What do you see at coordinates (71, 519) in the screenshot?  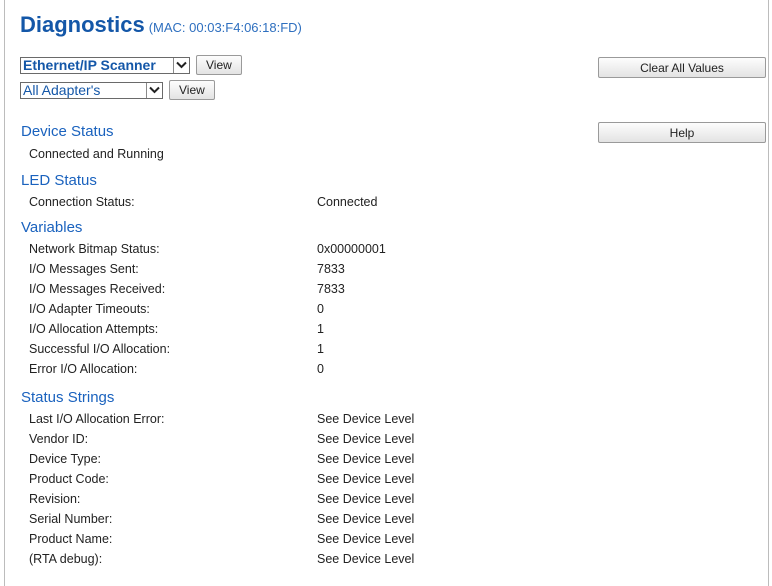 I see `row-label: Serial Number:` at bounding box center [71, 519].